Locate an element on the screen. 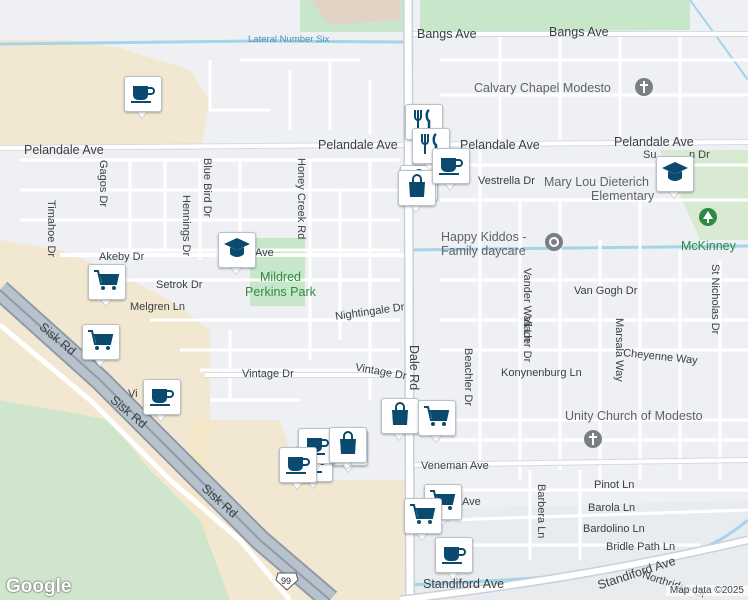 The image size is (748, 600). street-label-melgren: Melgren Ln is located at coordinates (158, 307).